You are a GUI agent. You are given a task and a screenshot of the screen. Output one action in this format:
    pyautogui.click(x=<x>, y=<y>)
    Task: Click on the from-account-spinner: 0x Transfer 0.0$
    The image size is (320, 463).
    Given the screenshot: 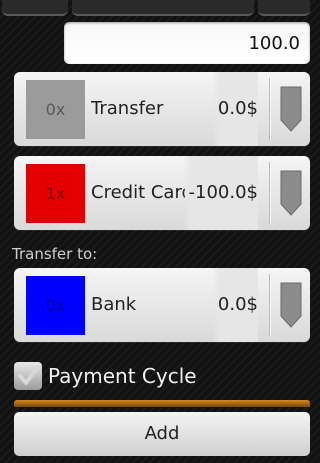 What is the action you would take?
    pyautogui.click(x=162, y=109)
    